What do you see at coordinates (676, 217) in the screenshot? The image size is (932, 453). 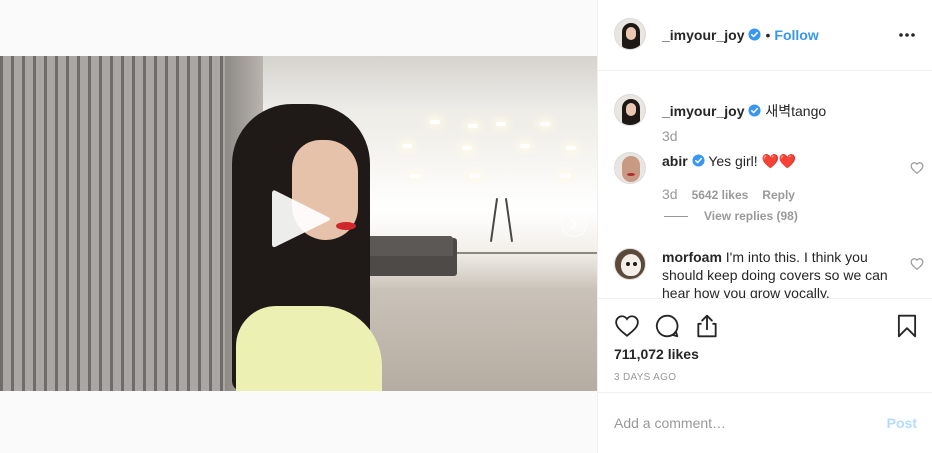 I see `view-replies-line` at bounding box center [676, 217].